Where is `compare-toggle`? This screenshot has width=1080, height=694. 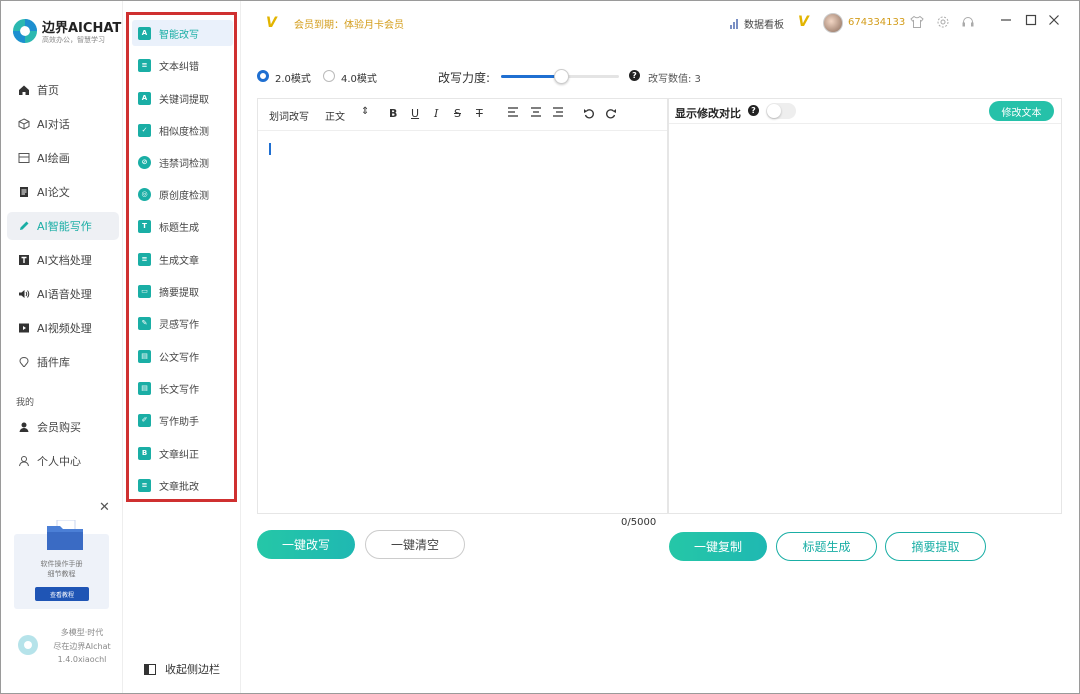
compare-toggle is located at coordinates (781, 111).